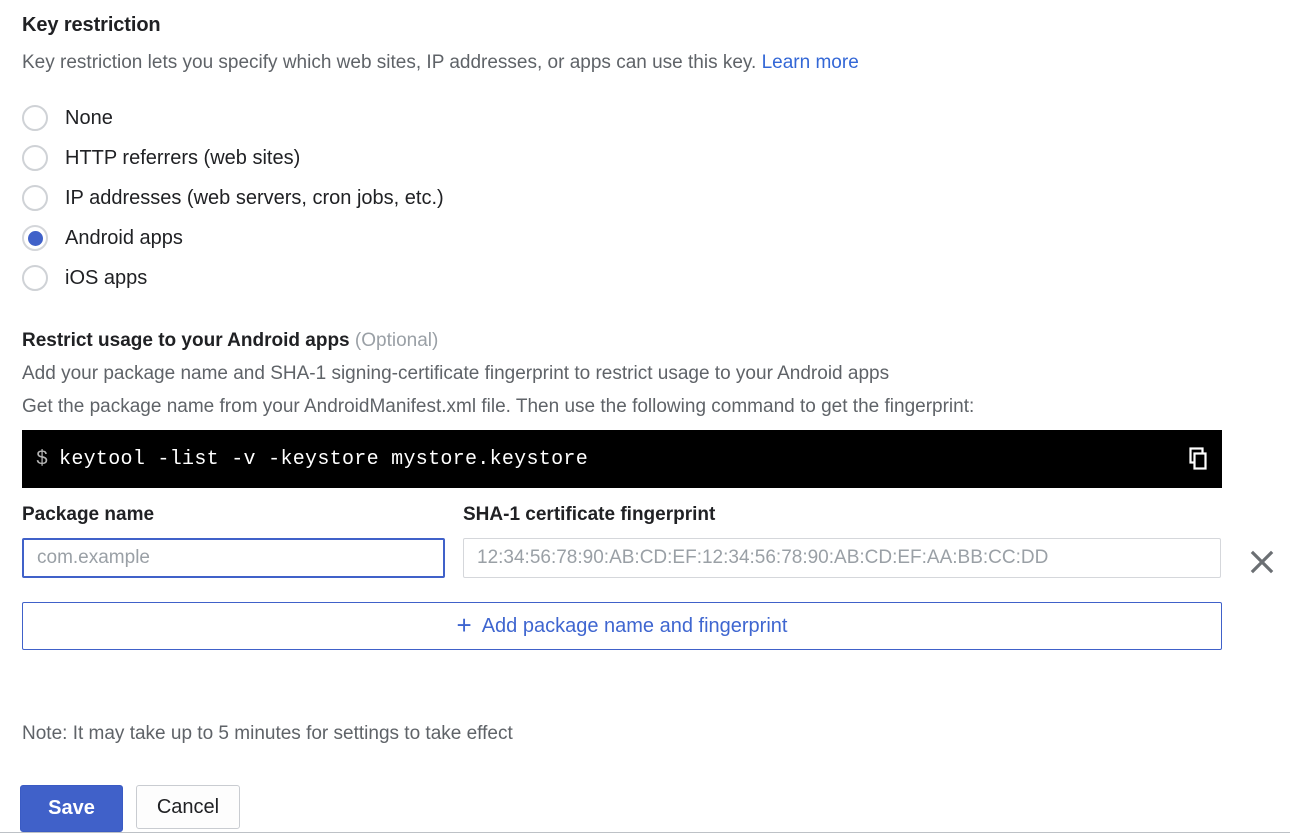  What do you see at coordinates (124, 237) in the screenshot?
I see `radio-label-android-apps: Android apps` at bounding box center [124, 237].